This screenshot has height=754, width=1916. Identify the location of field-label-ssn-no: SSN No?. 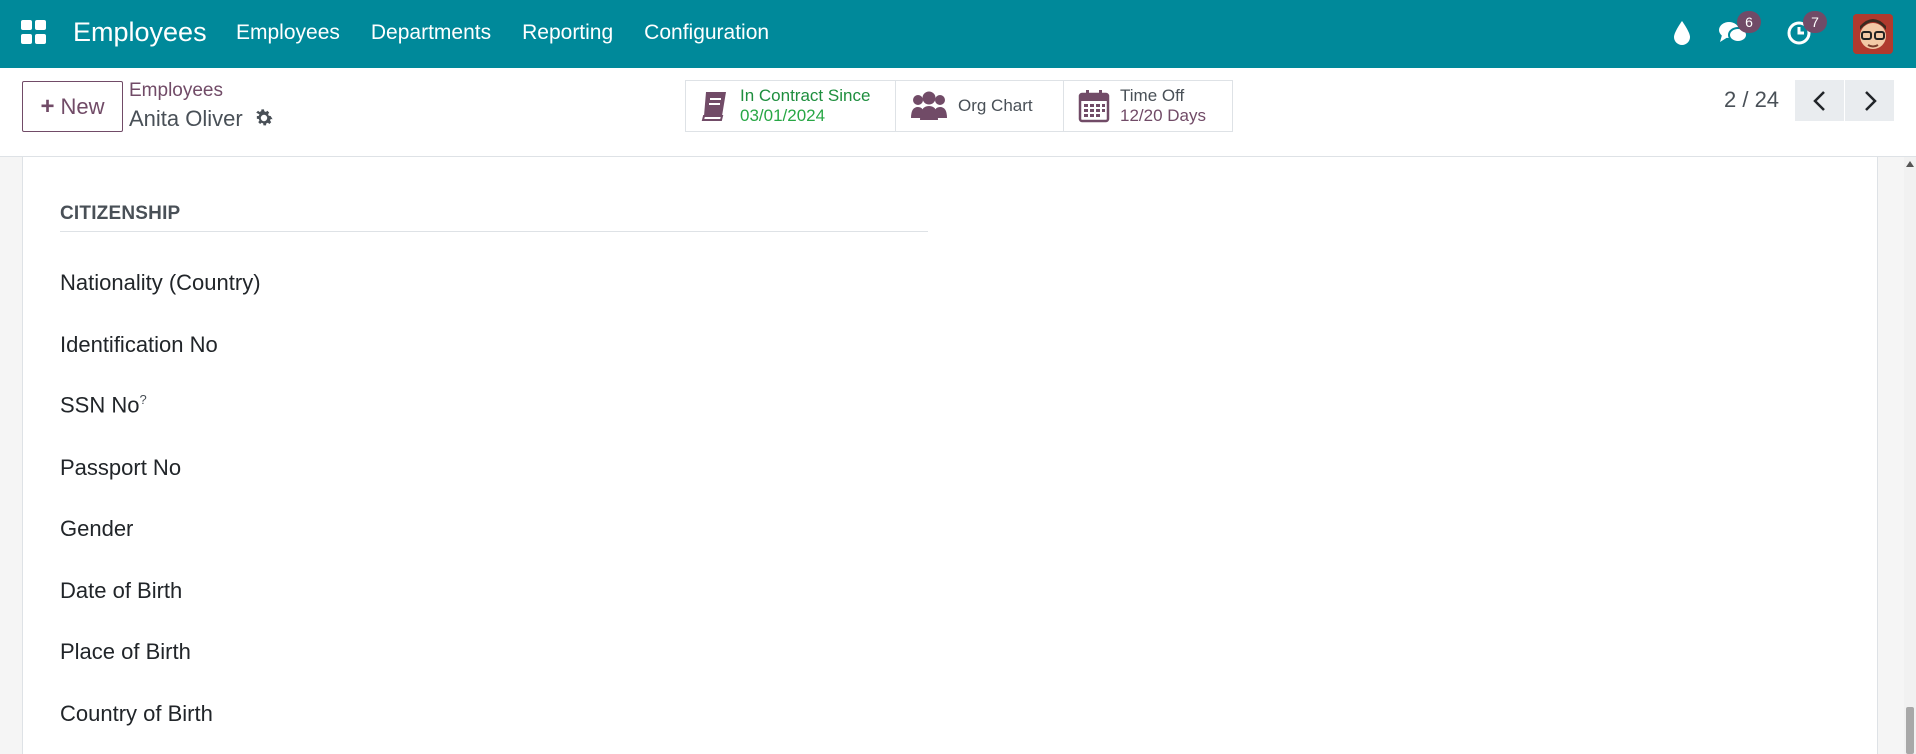
(103, 405).